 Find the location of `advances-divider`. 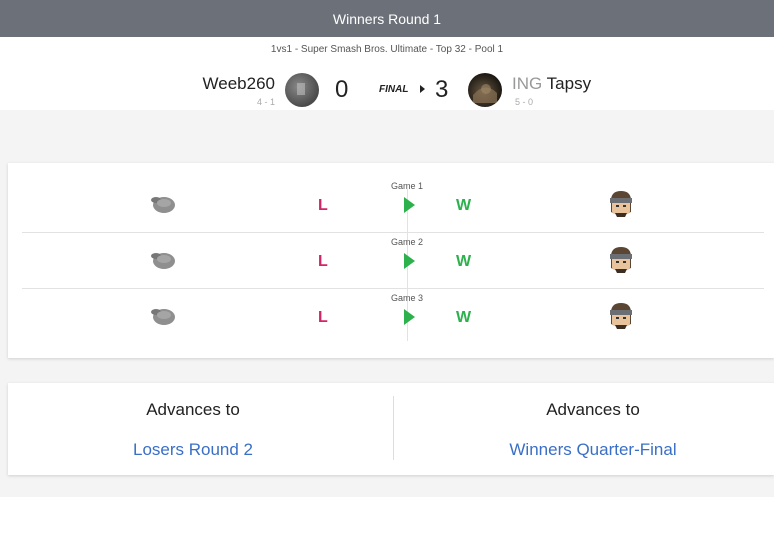

advances-divider is located at coordinates (393, 428).